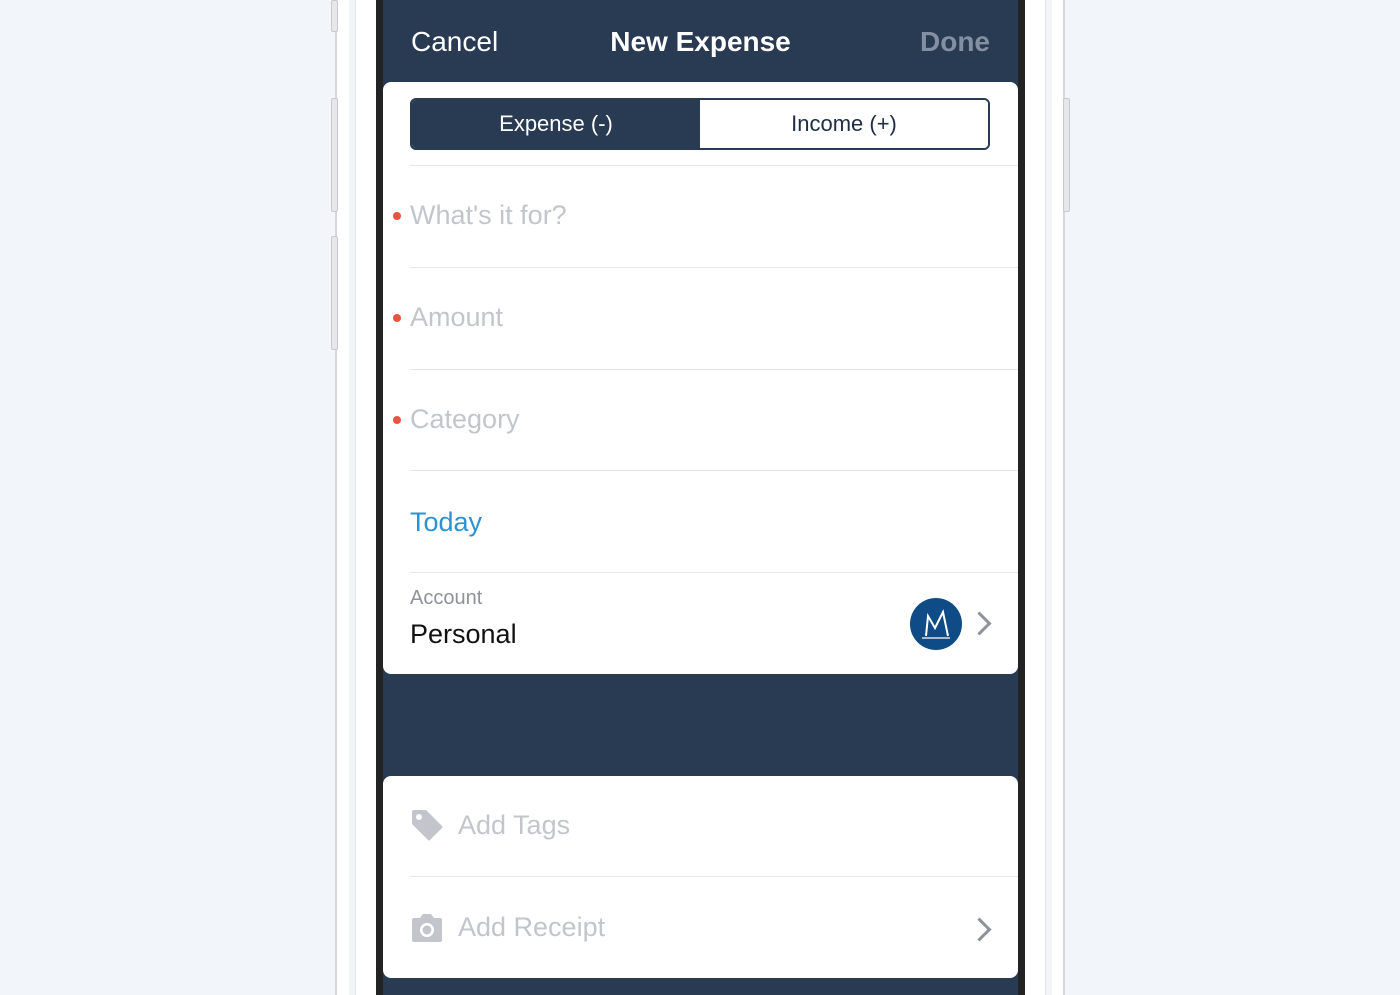 The image size is (1400, 995). I want to click on description-placeholder: What's it for?, so click(488, 215).